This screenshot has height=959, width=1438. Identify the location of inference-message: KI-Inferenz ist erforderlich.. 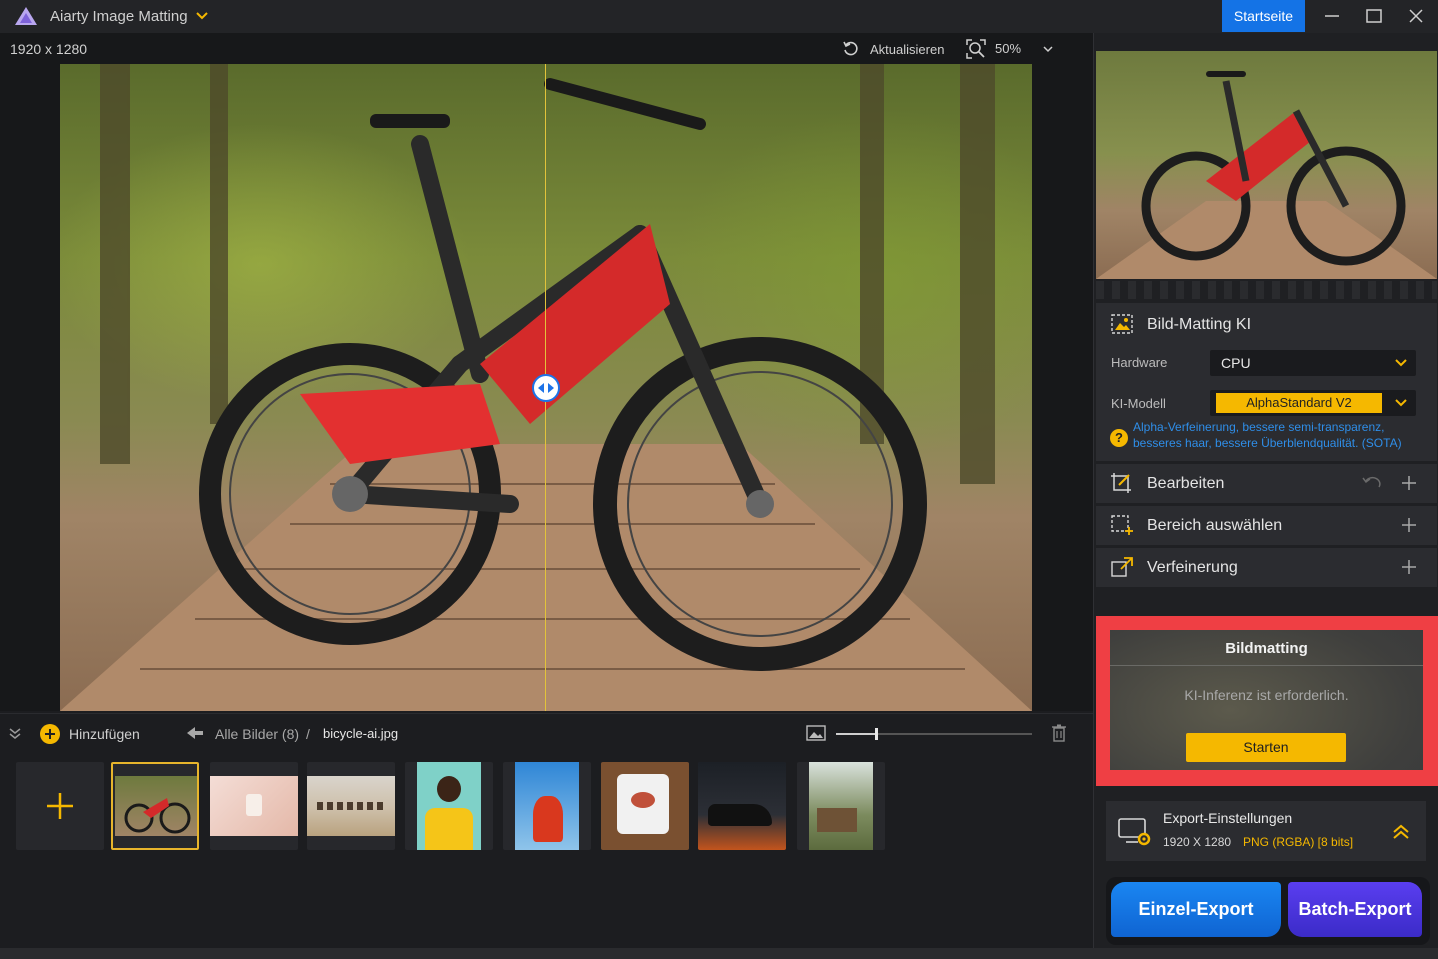
(1266, 695).